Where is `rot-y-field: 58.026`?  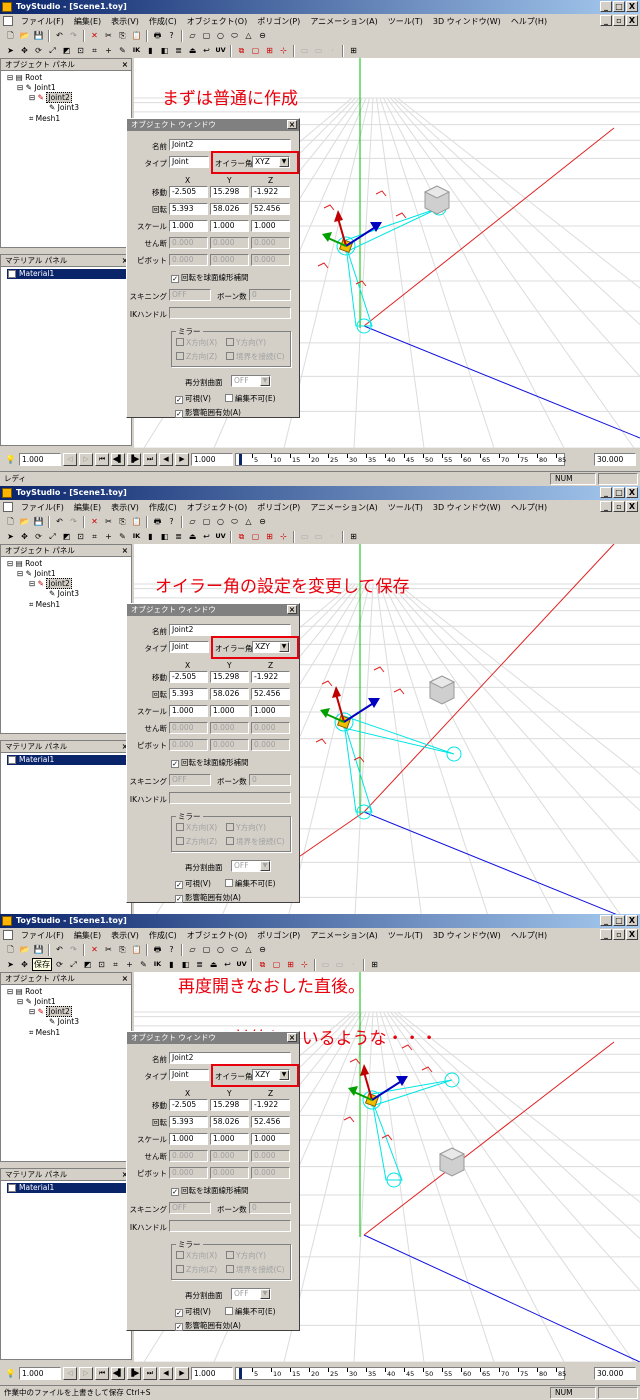
rot-y-field: 58.026 is located at coordinates (229, 694).